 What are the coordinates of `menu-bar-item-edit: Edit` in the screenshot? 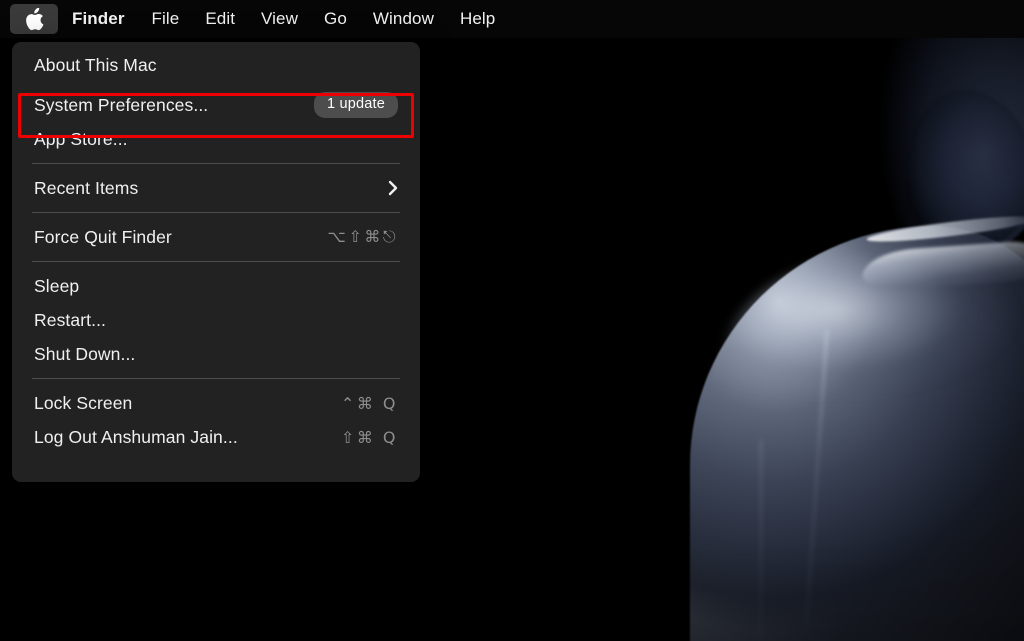 It's located at (220, 19).